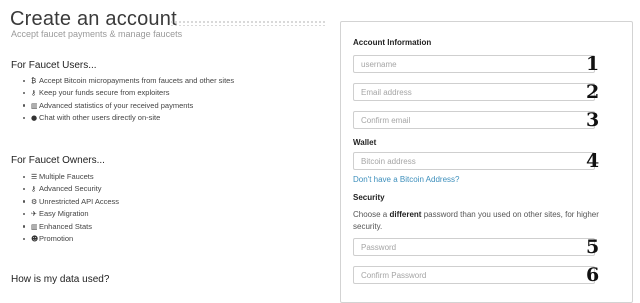 This screenshot has width=640, height=303. I want to click on feature-item: ✈ Easy Migration, so click(71, 214).